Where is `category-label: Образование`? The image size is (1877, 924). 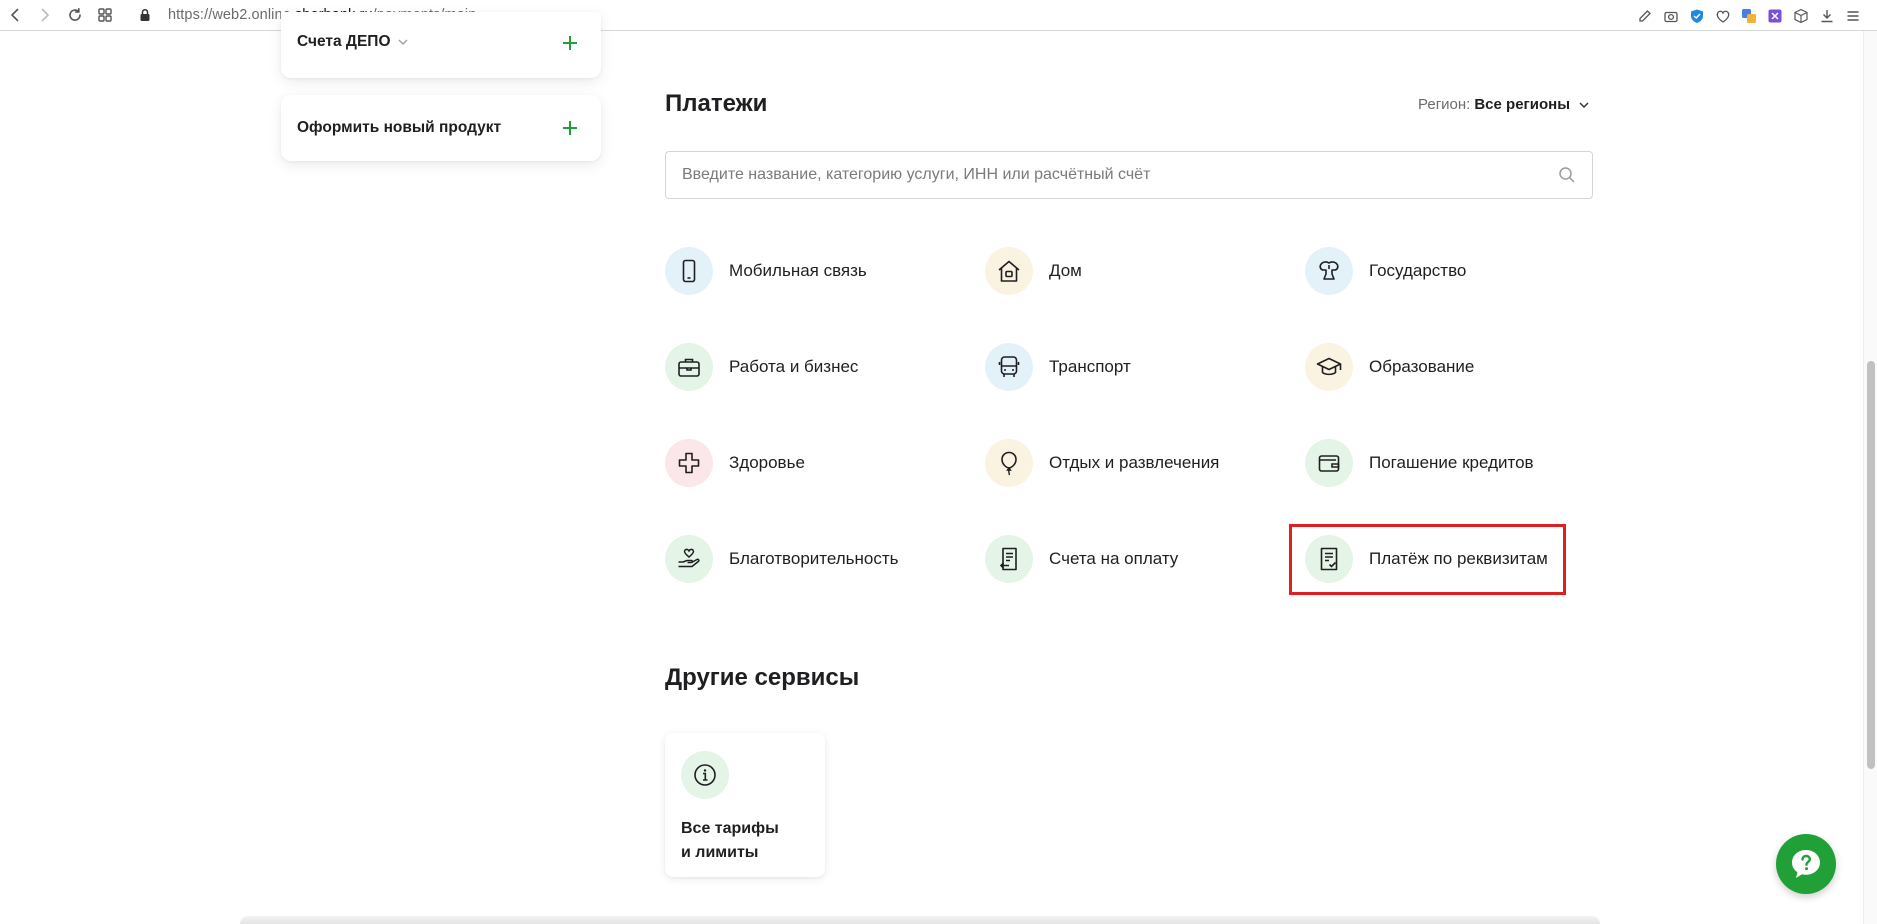
category-label: Образование is located at coordinates (1422, 366).